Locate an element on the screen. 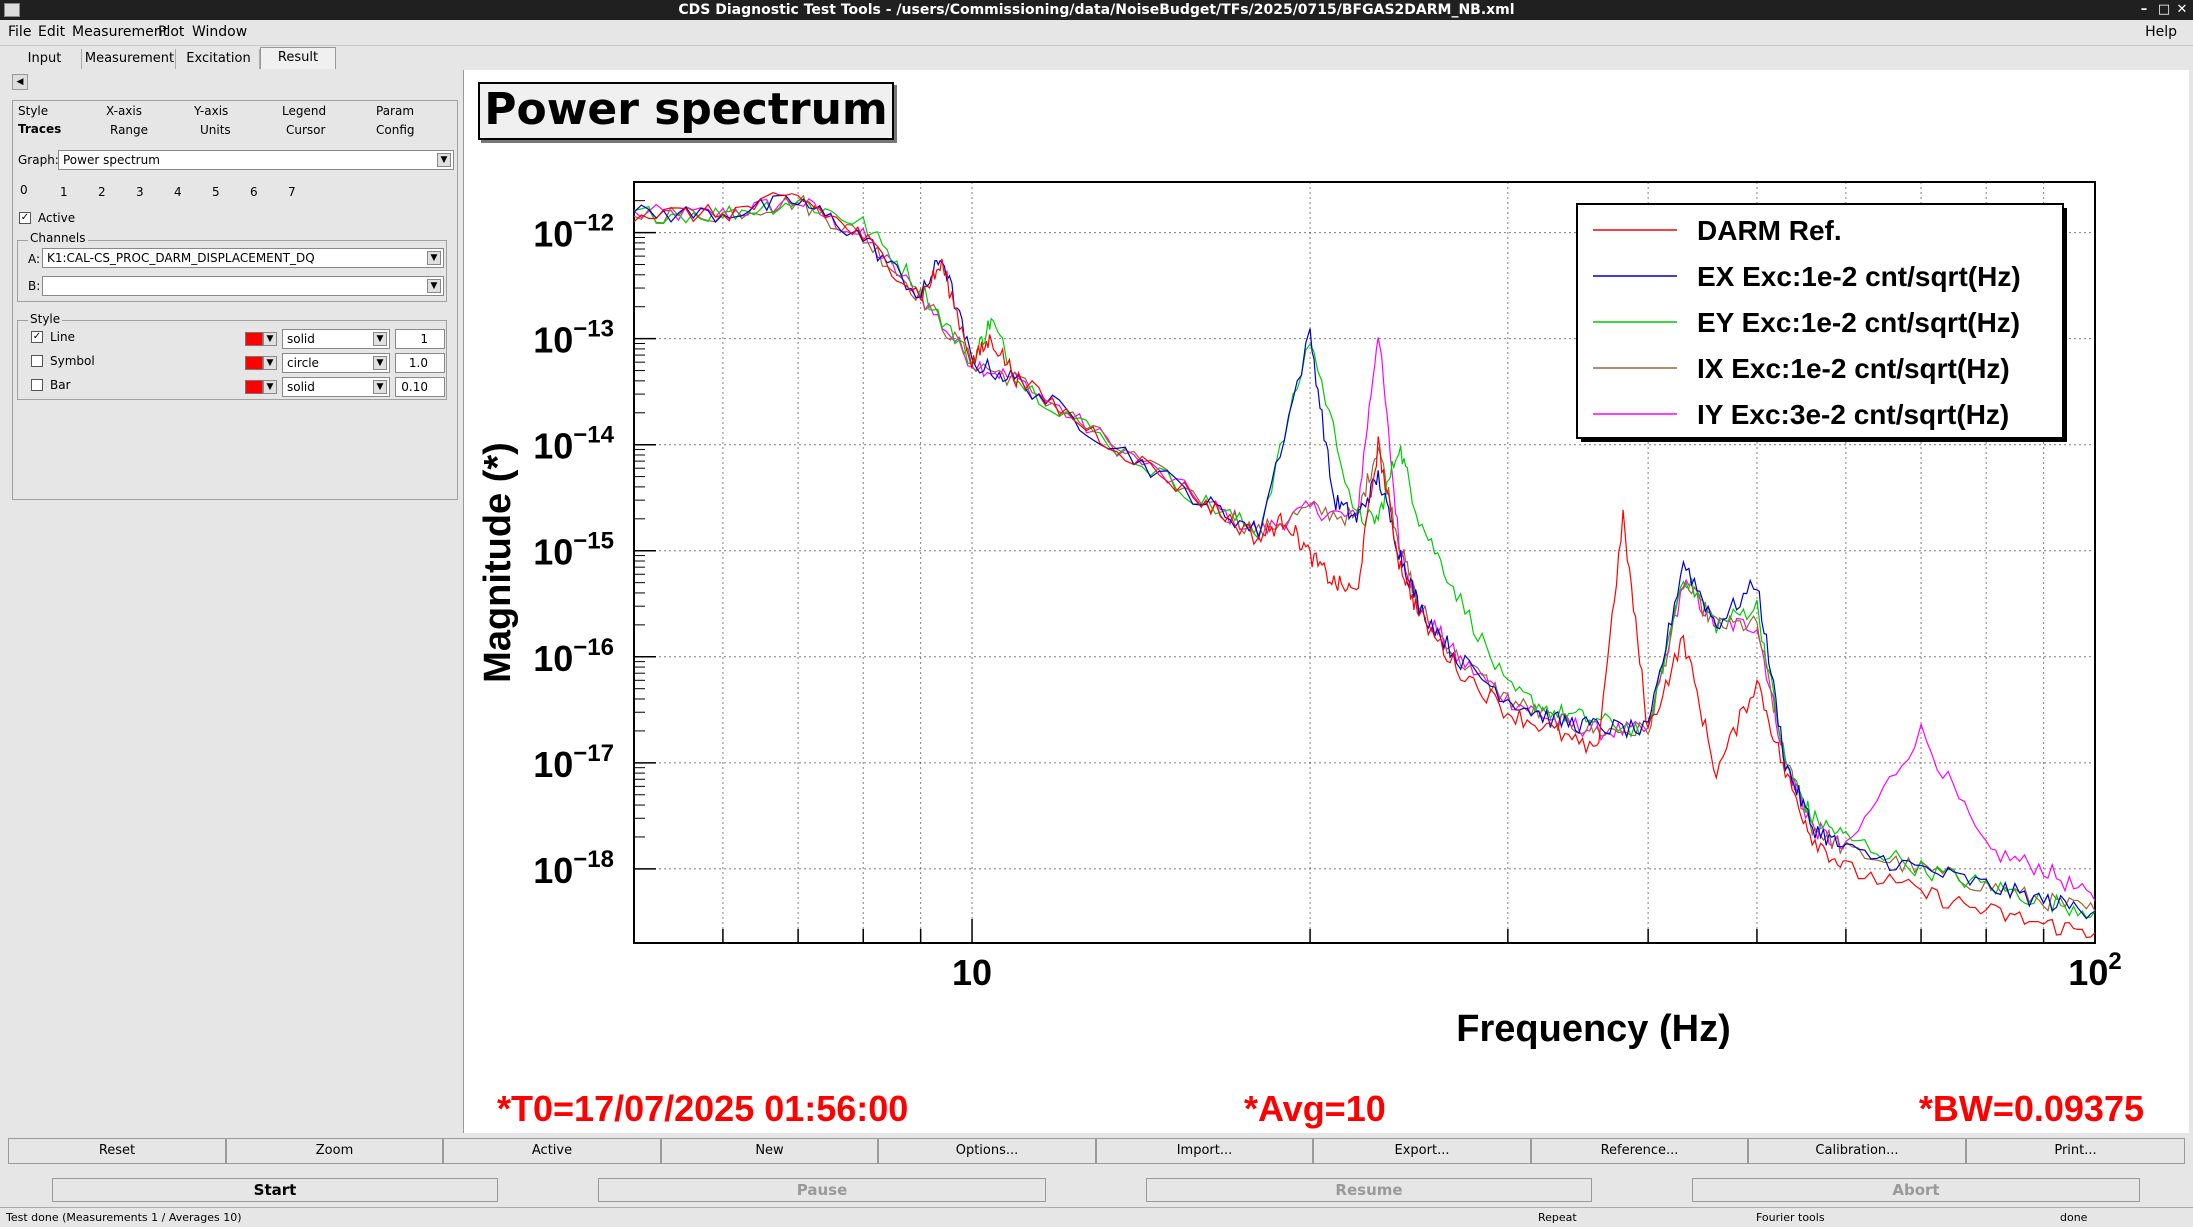 The image size is (2193, 1227). line-checkbox: ✓ is located at coordinates (37, 337).